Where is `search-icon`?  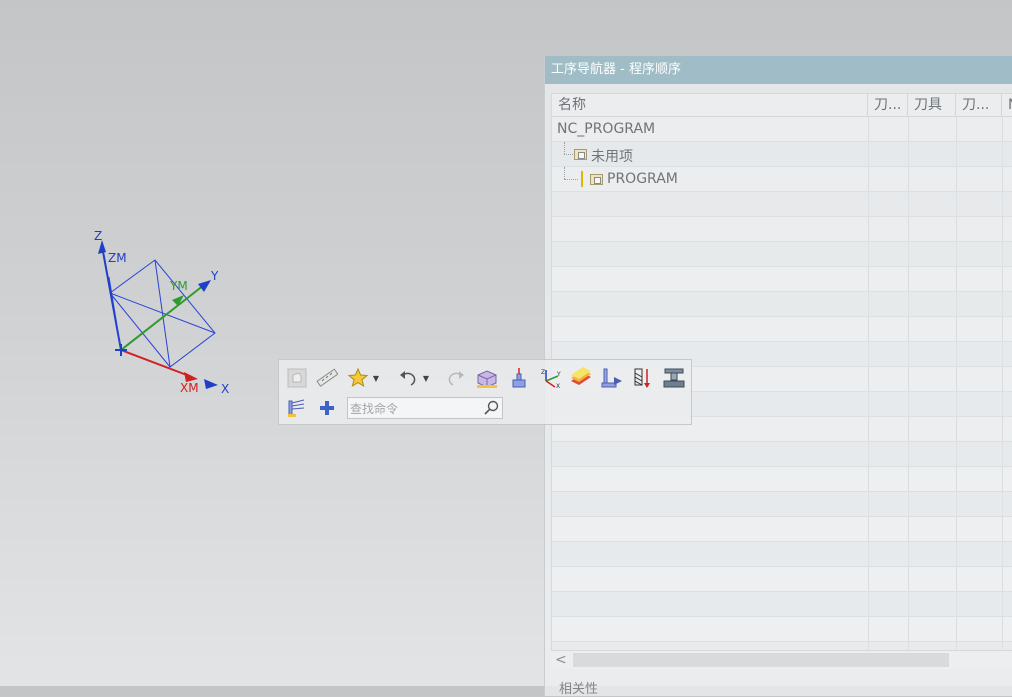 search-icon is located at coordinates (491, 408).